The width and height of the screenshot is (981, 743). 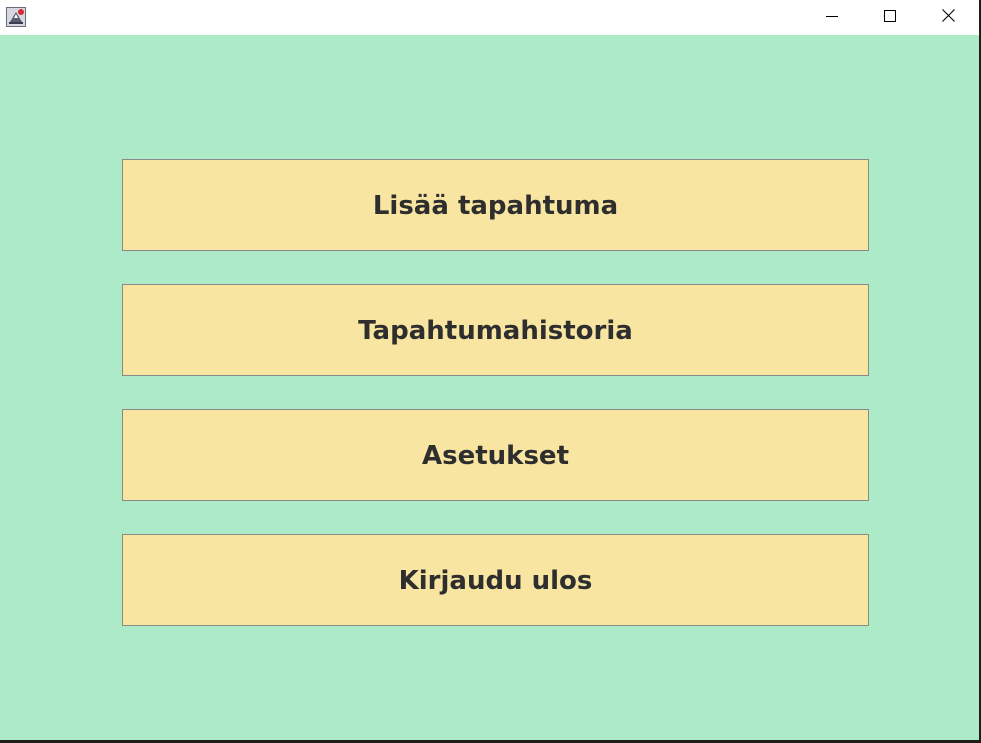 I want to click on title-bar, so click(x=489, y=17).